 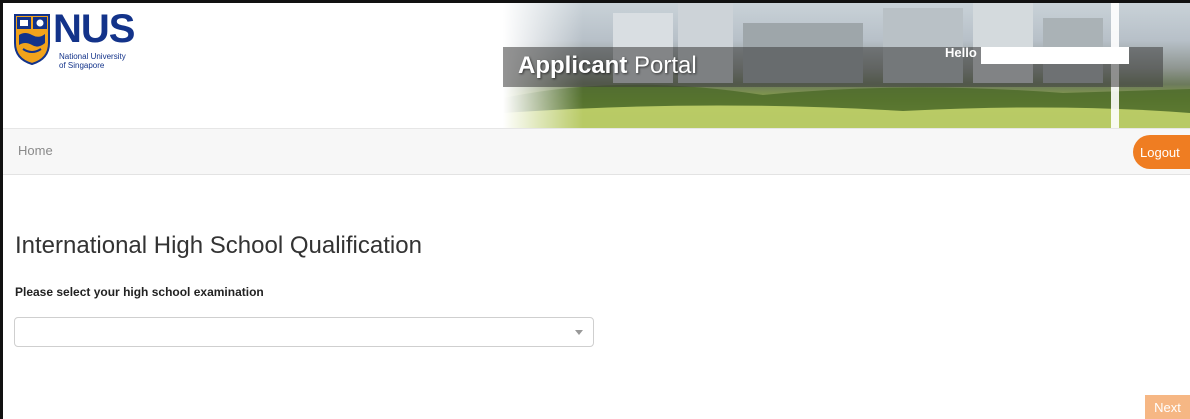 What do you see at coordinates (304, 332) in the screenshot?
I see `exam-select` at bounding box center [304, 332].